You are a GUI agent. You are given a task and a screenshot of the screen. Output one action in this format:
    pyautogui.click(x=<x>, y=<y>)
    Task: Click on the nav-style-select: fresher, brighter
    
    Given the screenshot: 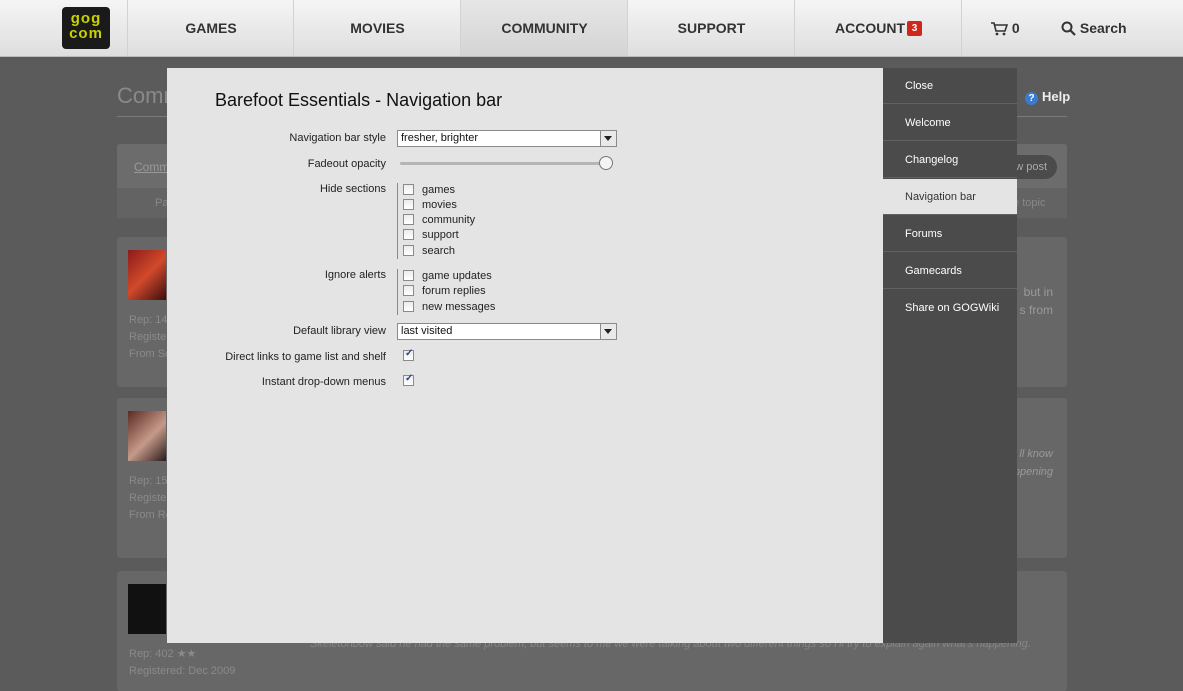 What is the action you would take?
    pyautogui.click(x=507, y=138)
    